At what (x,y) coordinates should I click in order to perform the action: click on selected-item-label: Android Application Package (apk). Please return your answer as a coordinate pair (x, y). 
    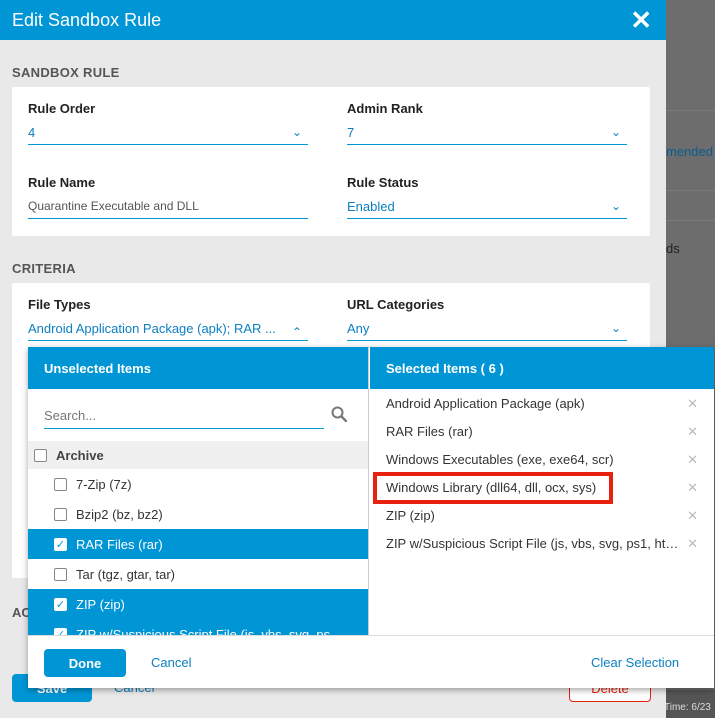
    Looking at the image, I should click on (485, 403).